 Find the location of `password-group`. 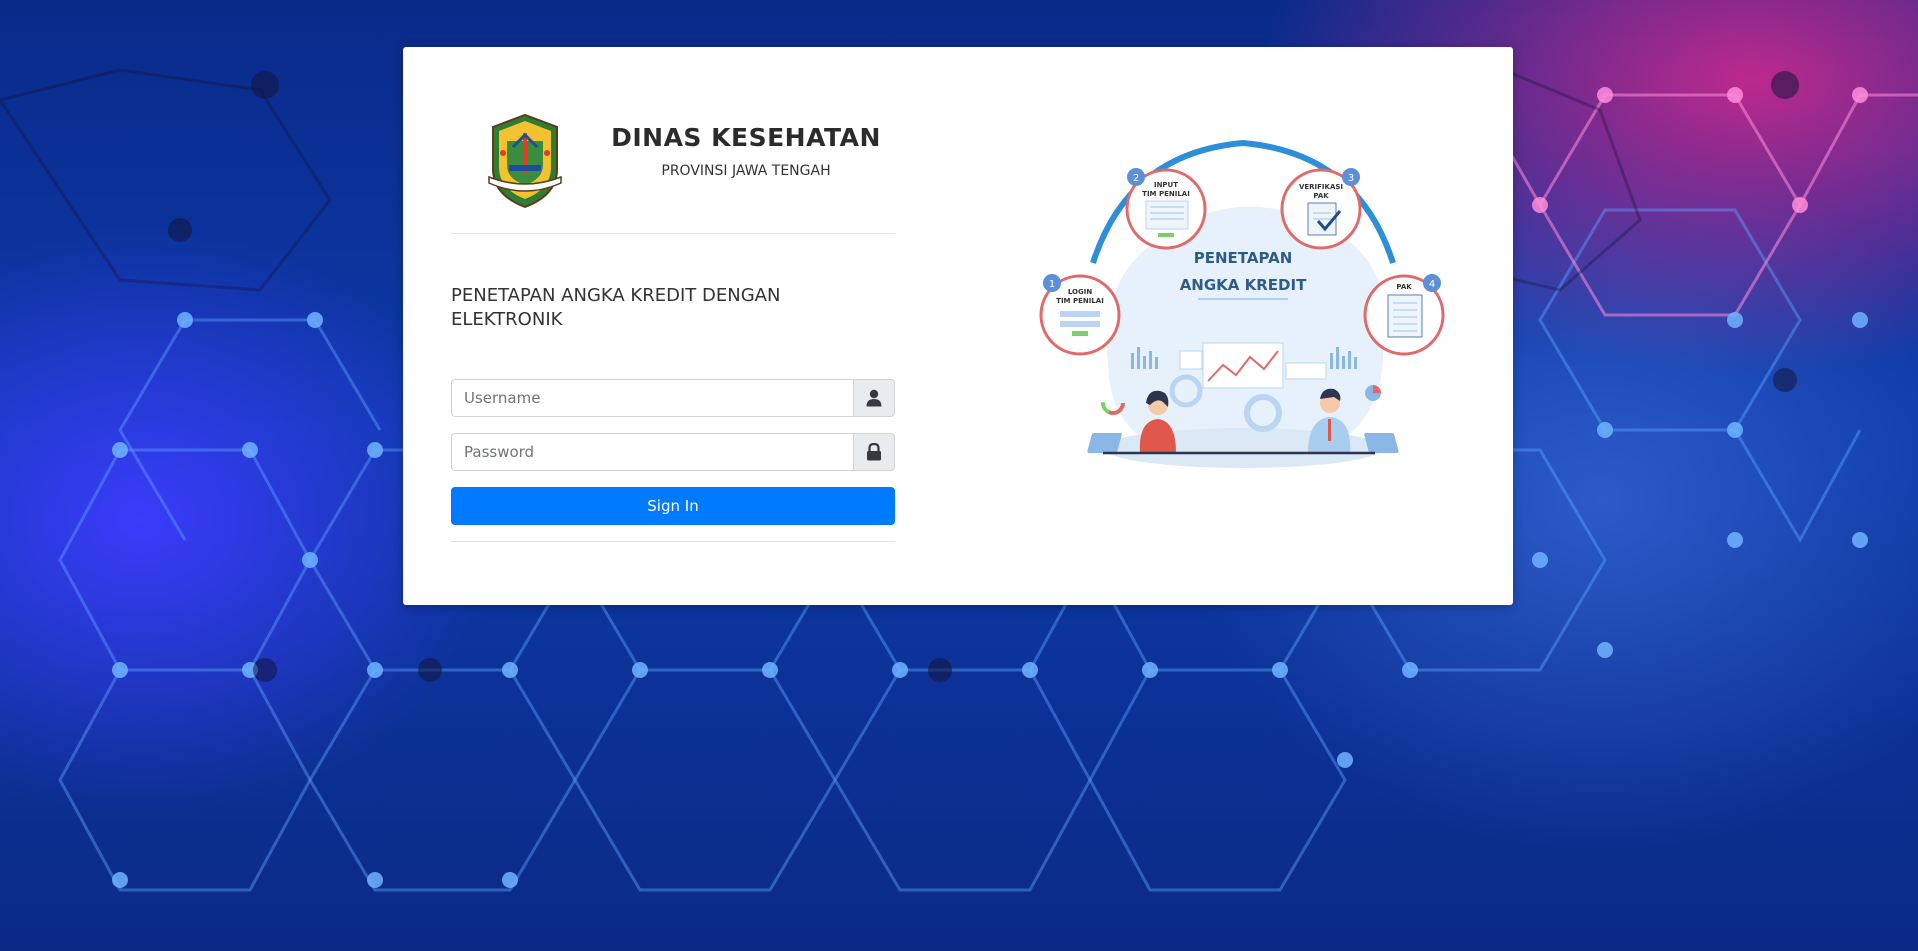

password-group is located at coordinates (673, 452).